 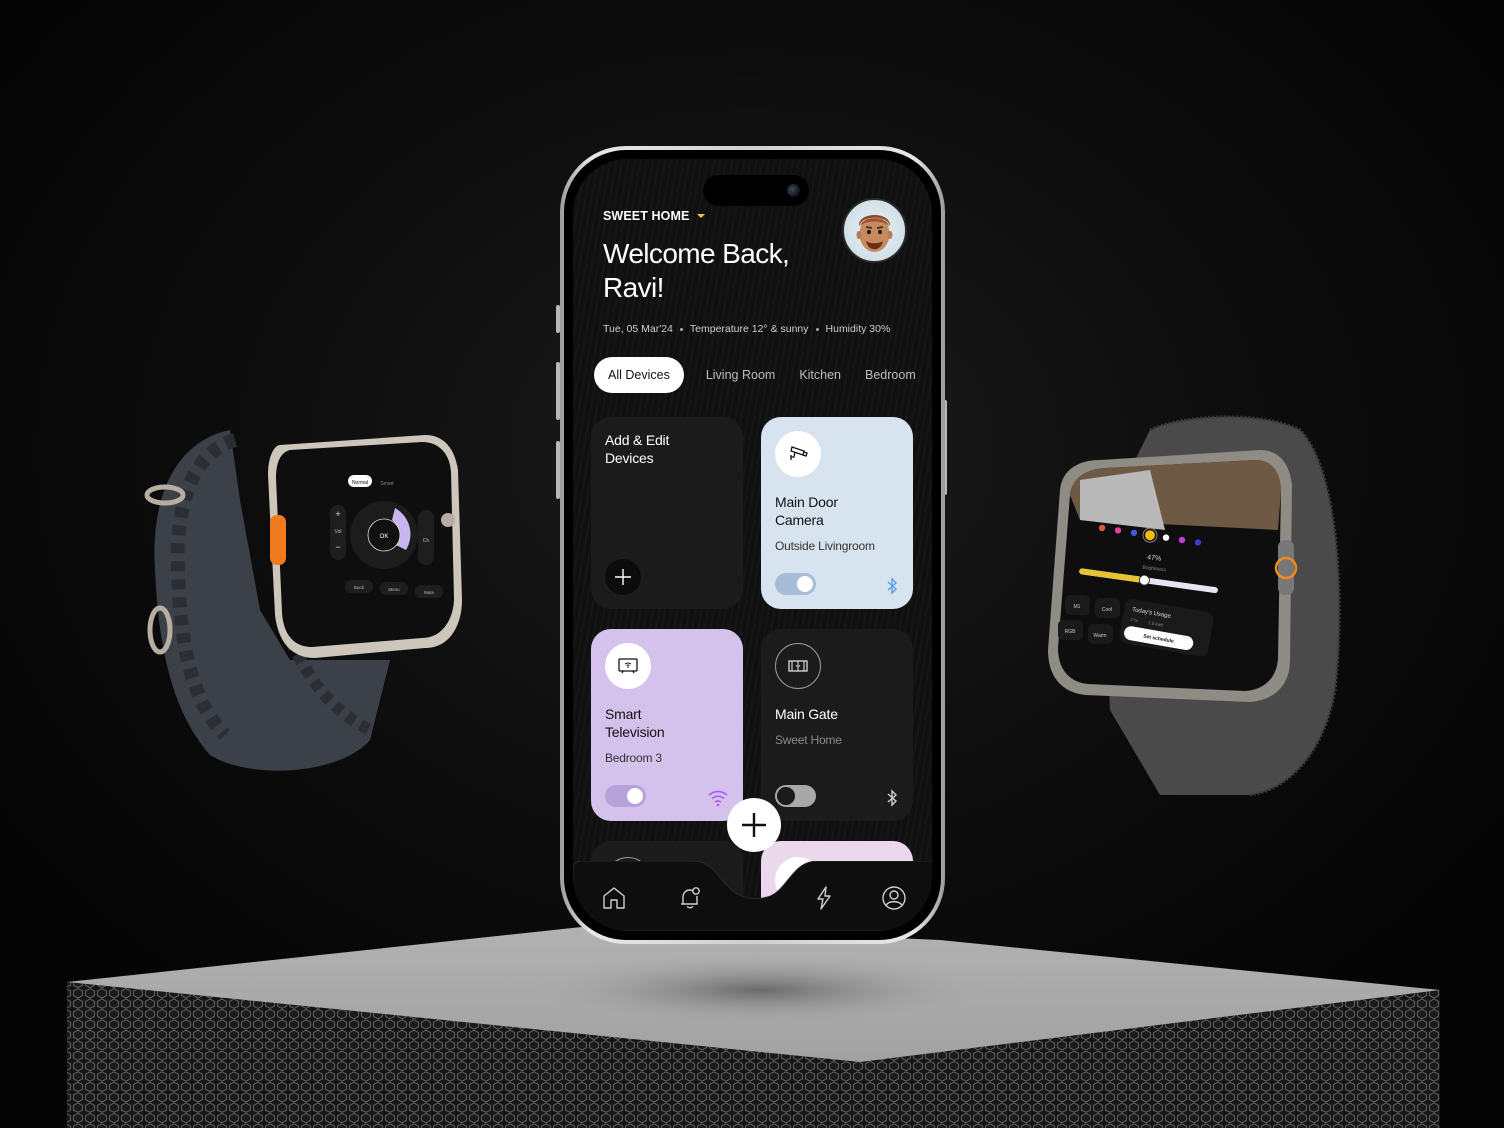 I want to click on wifi-icon, so click(x=718, y=798).